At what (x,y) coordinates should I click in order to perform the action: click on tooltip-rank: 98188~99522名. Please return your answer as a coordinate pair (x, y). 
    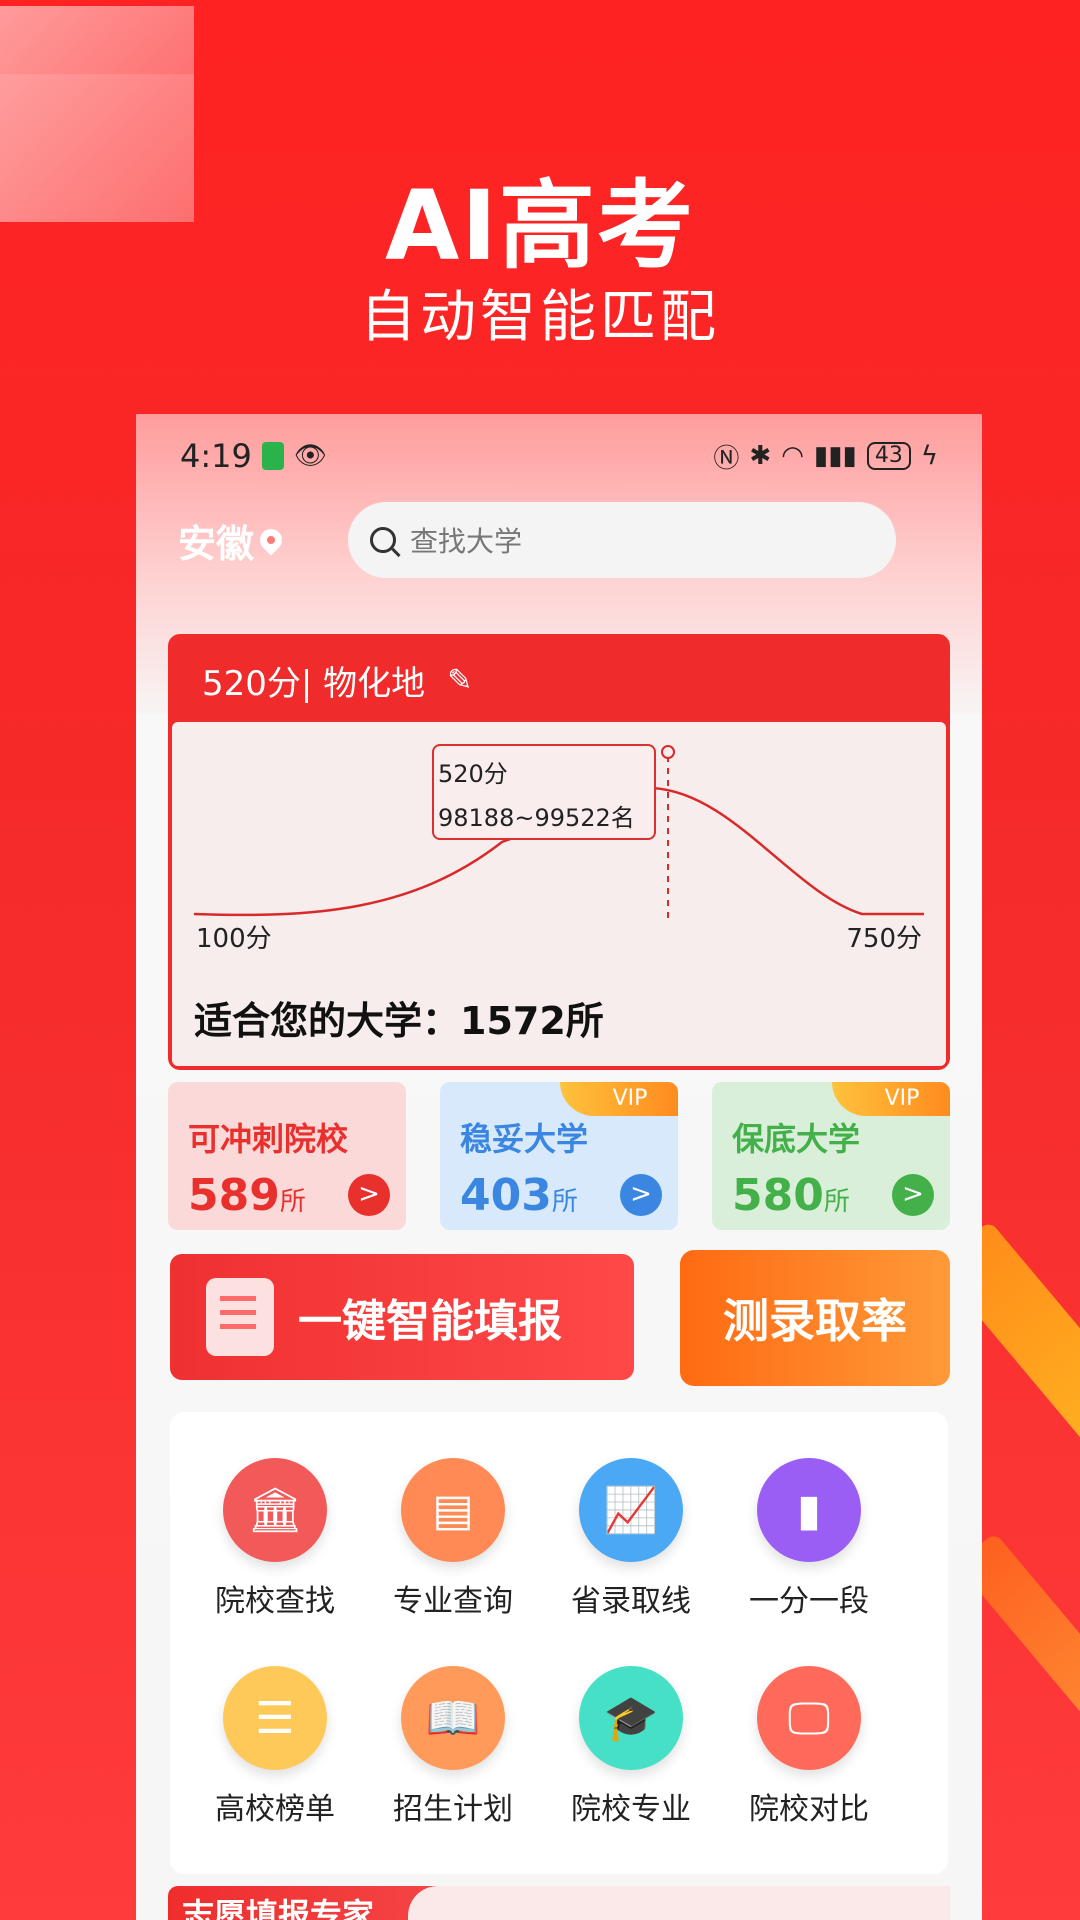
    Looking at the image, I should click on (536, 818).